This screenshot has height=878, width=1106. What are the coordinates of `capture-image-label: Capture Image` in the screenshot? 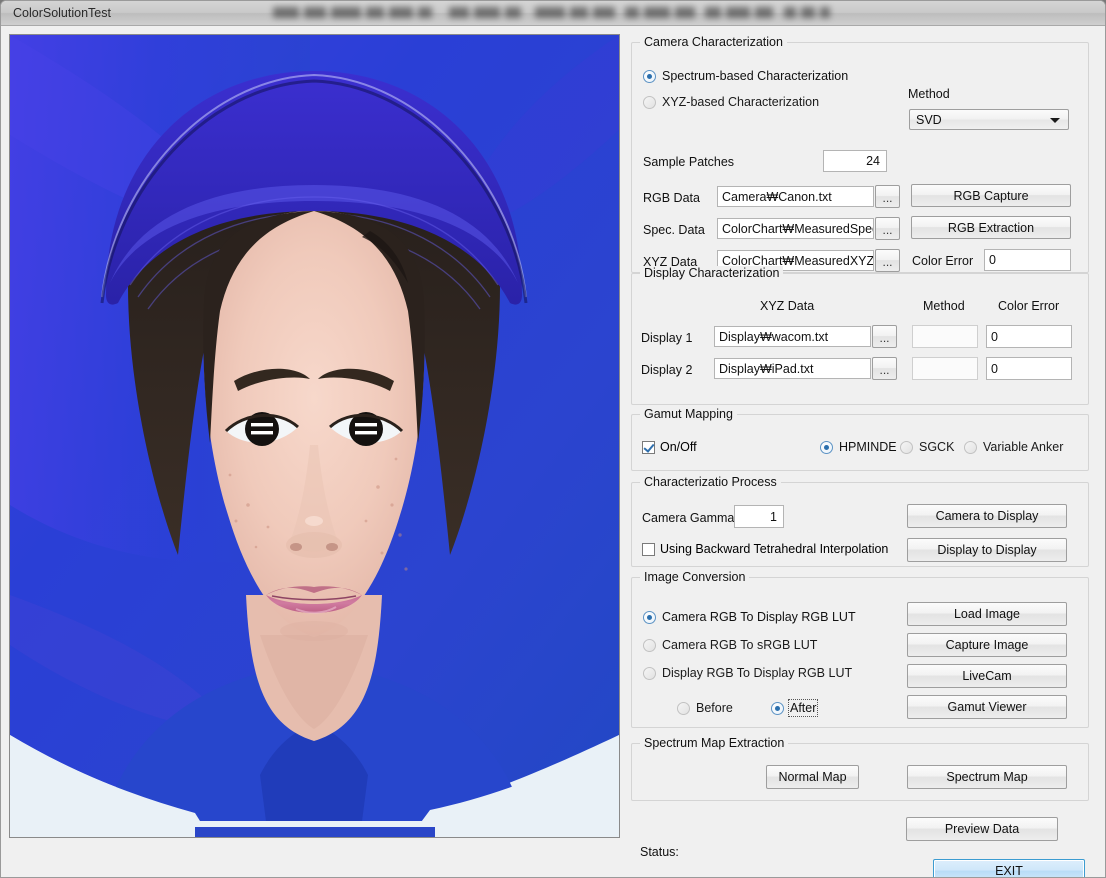 It's located at (987, 645).